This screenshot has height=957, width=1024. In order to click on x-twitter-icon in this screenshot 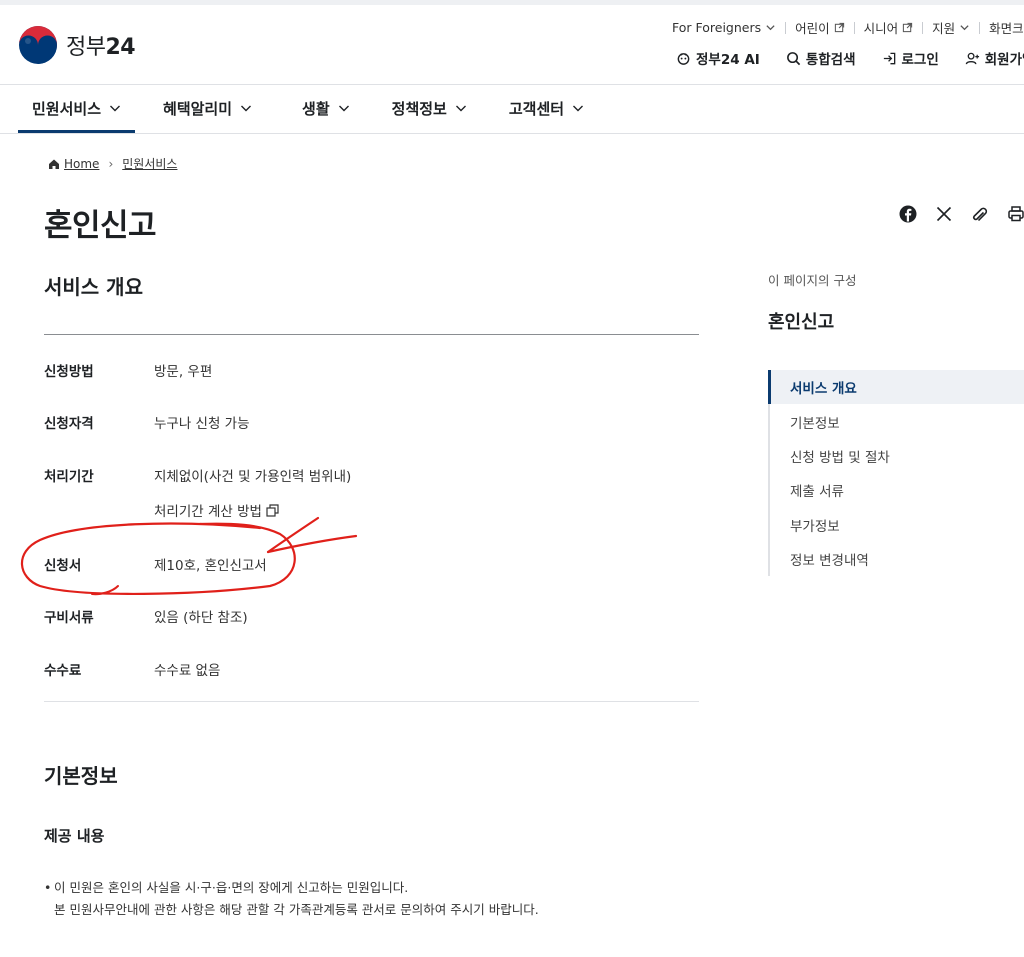, I will do `click(944, 214)`.